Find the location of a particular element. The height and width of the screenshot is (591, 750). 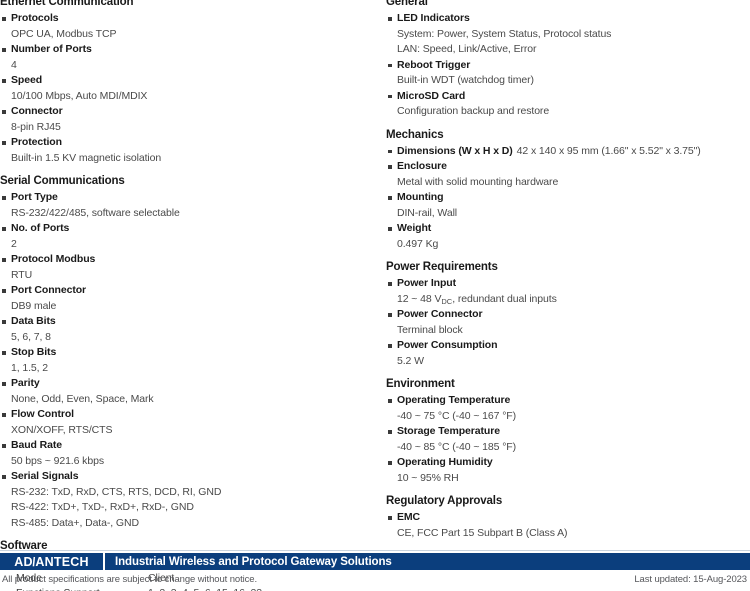

spec-value: Metal with solid mounting hardware is located at coordinates (478, 181).